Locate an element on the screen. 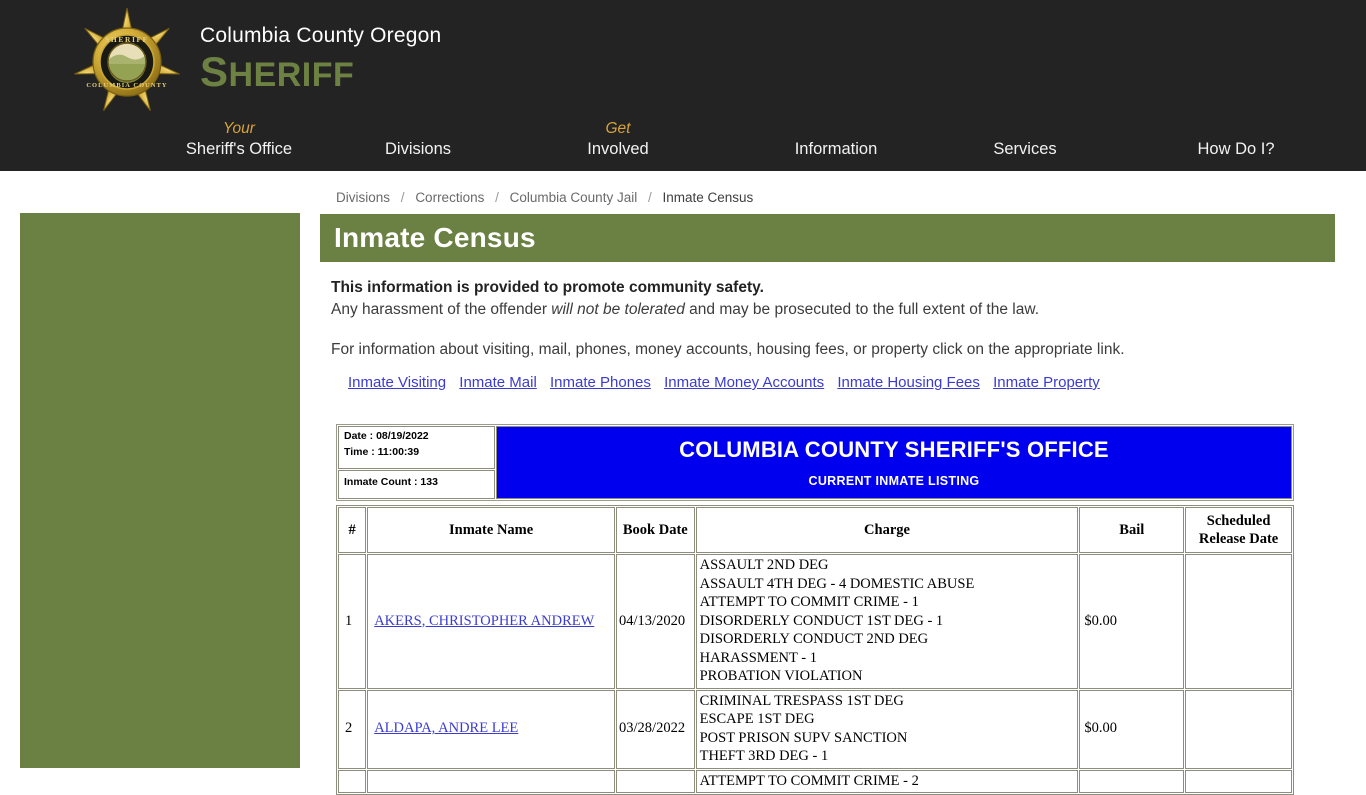 This screenshot has height=795, width=1366. charge-line: PROBATION VIOLATION is located at coordinates (781, 676).